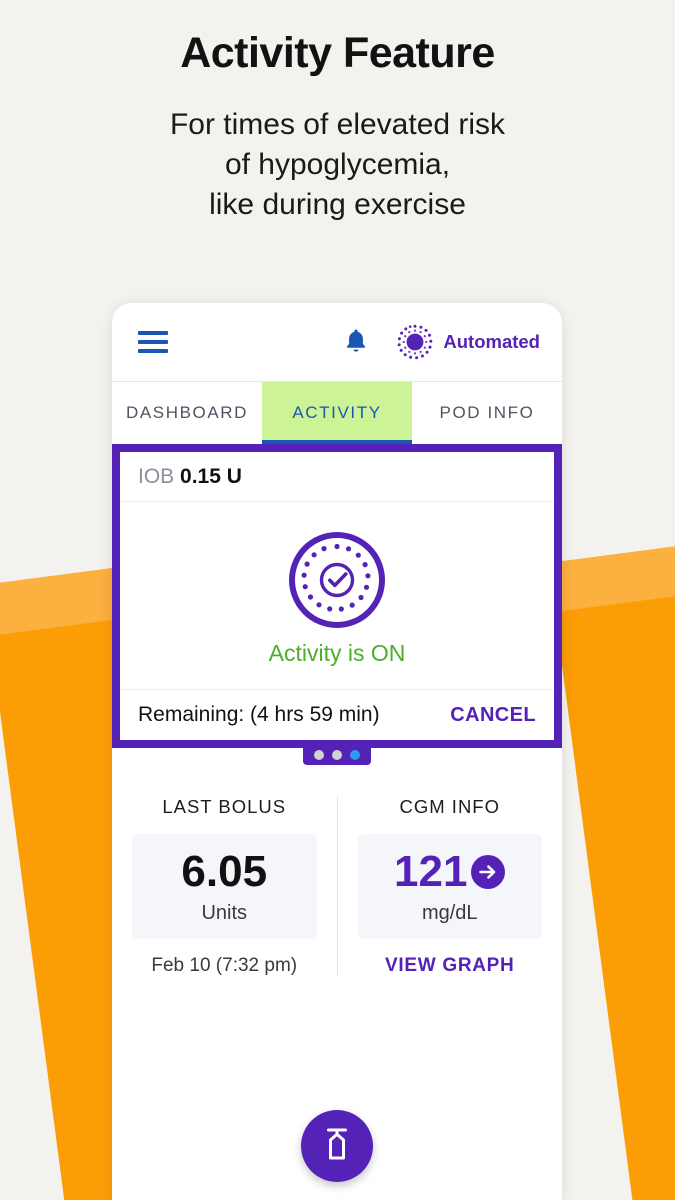 The height and width of the screenshot is (1200, 675). Describe the element at coordinates (224, 806) in the screenshot. I see `last-bolus-title: LAST BOLUS` at that location.